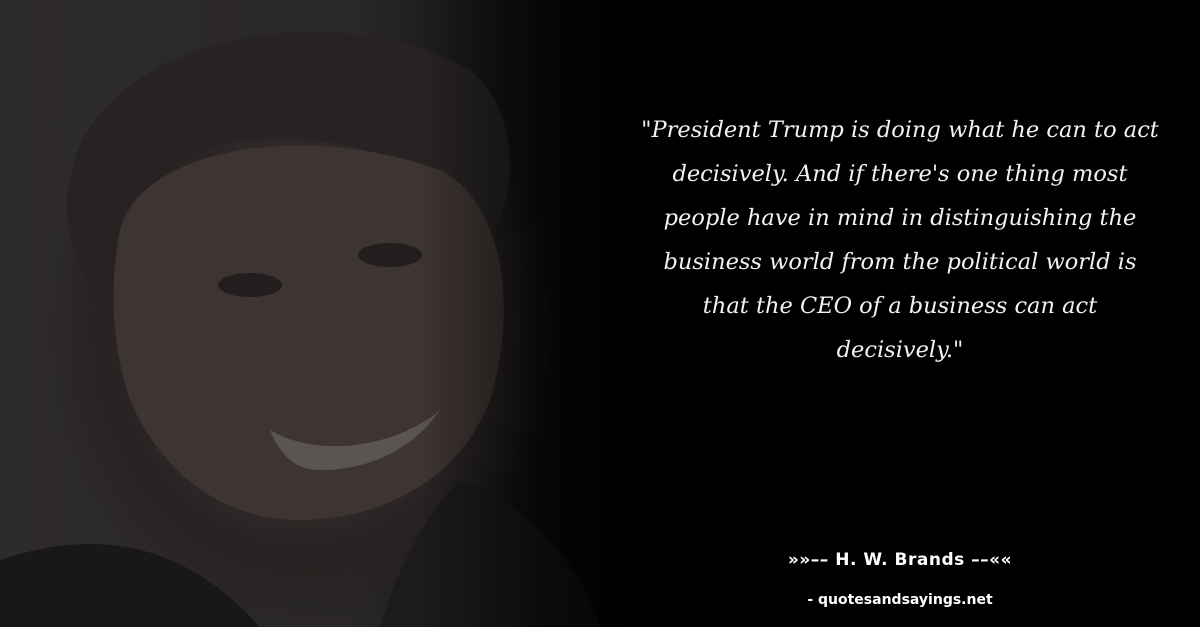 Image resolution: width=1200 pixels, height=627 pixels. What do you see at coordinates (900, 560) in the screenshot?
I see `author-name: »»–– H. W. Brands ––««` at bounding box center [900, 560].